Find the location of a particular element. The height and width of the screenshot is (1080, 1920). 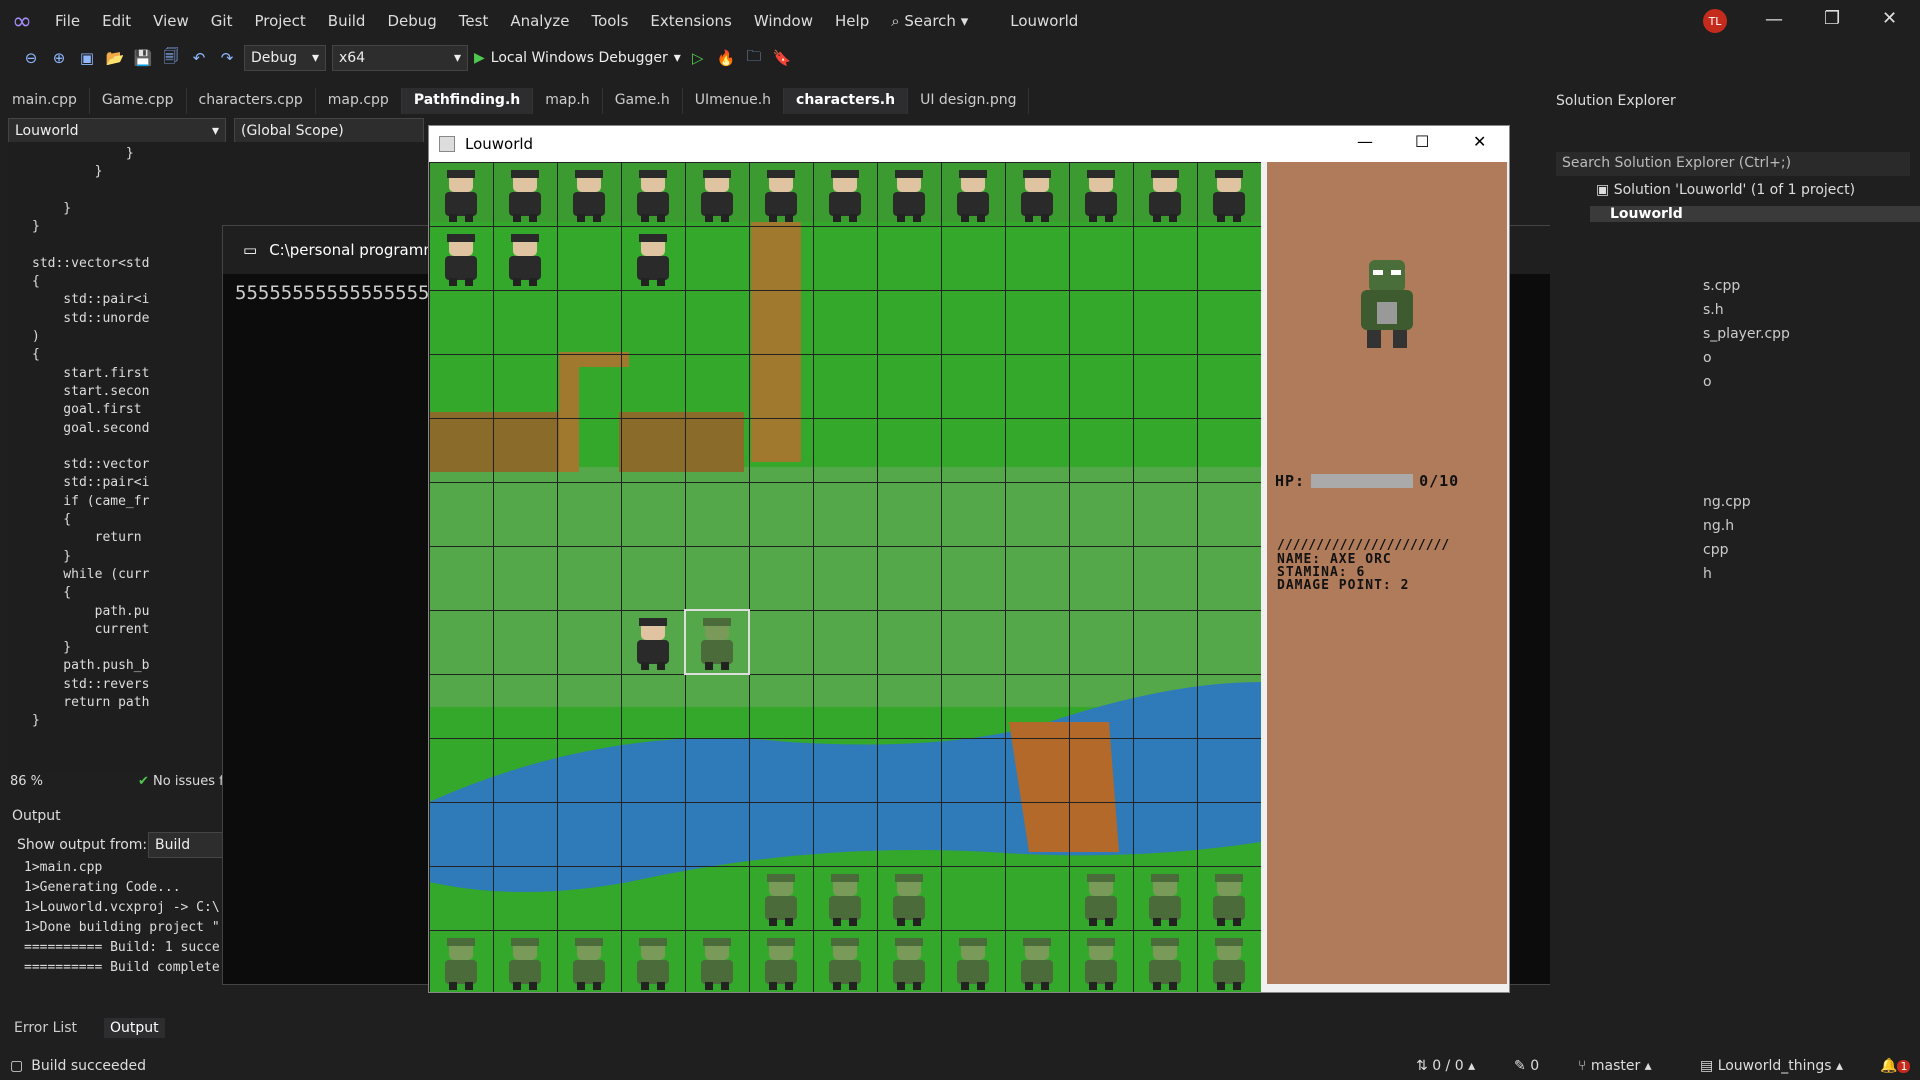

menu-project: Project is located at coordinates (279, 21).